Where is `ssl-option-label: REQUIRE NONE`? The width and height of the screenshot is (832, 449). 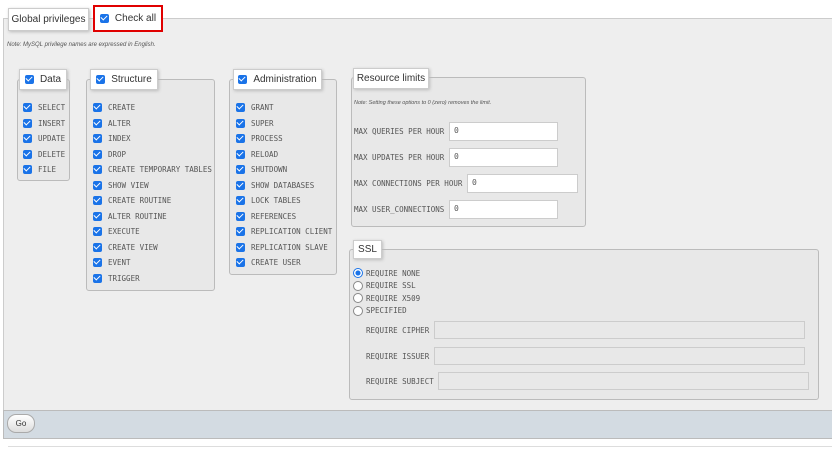
ssl-option-label: REQUIRE NONE is located at coordinates (393, 273).